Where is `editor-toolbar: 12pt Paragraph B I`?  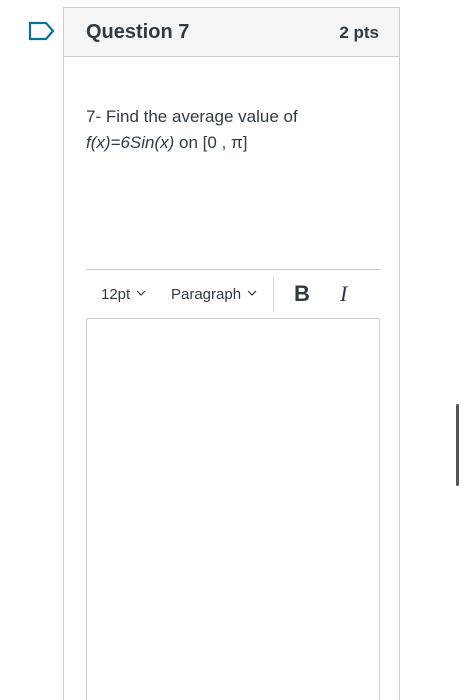 editor-toolbar: 12pt Paragraph B I is located at coordinates (233, 298).